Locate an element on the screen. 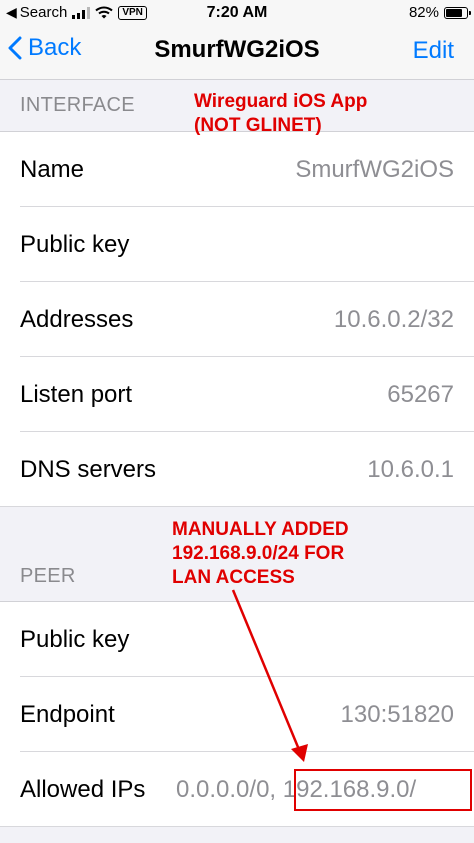 This screenshot has height=843, width=474. annotation-arrow-icon is located at coordinates (269, 675).